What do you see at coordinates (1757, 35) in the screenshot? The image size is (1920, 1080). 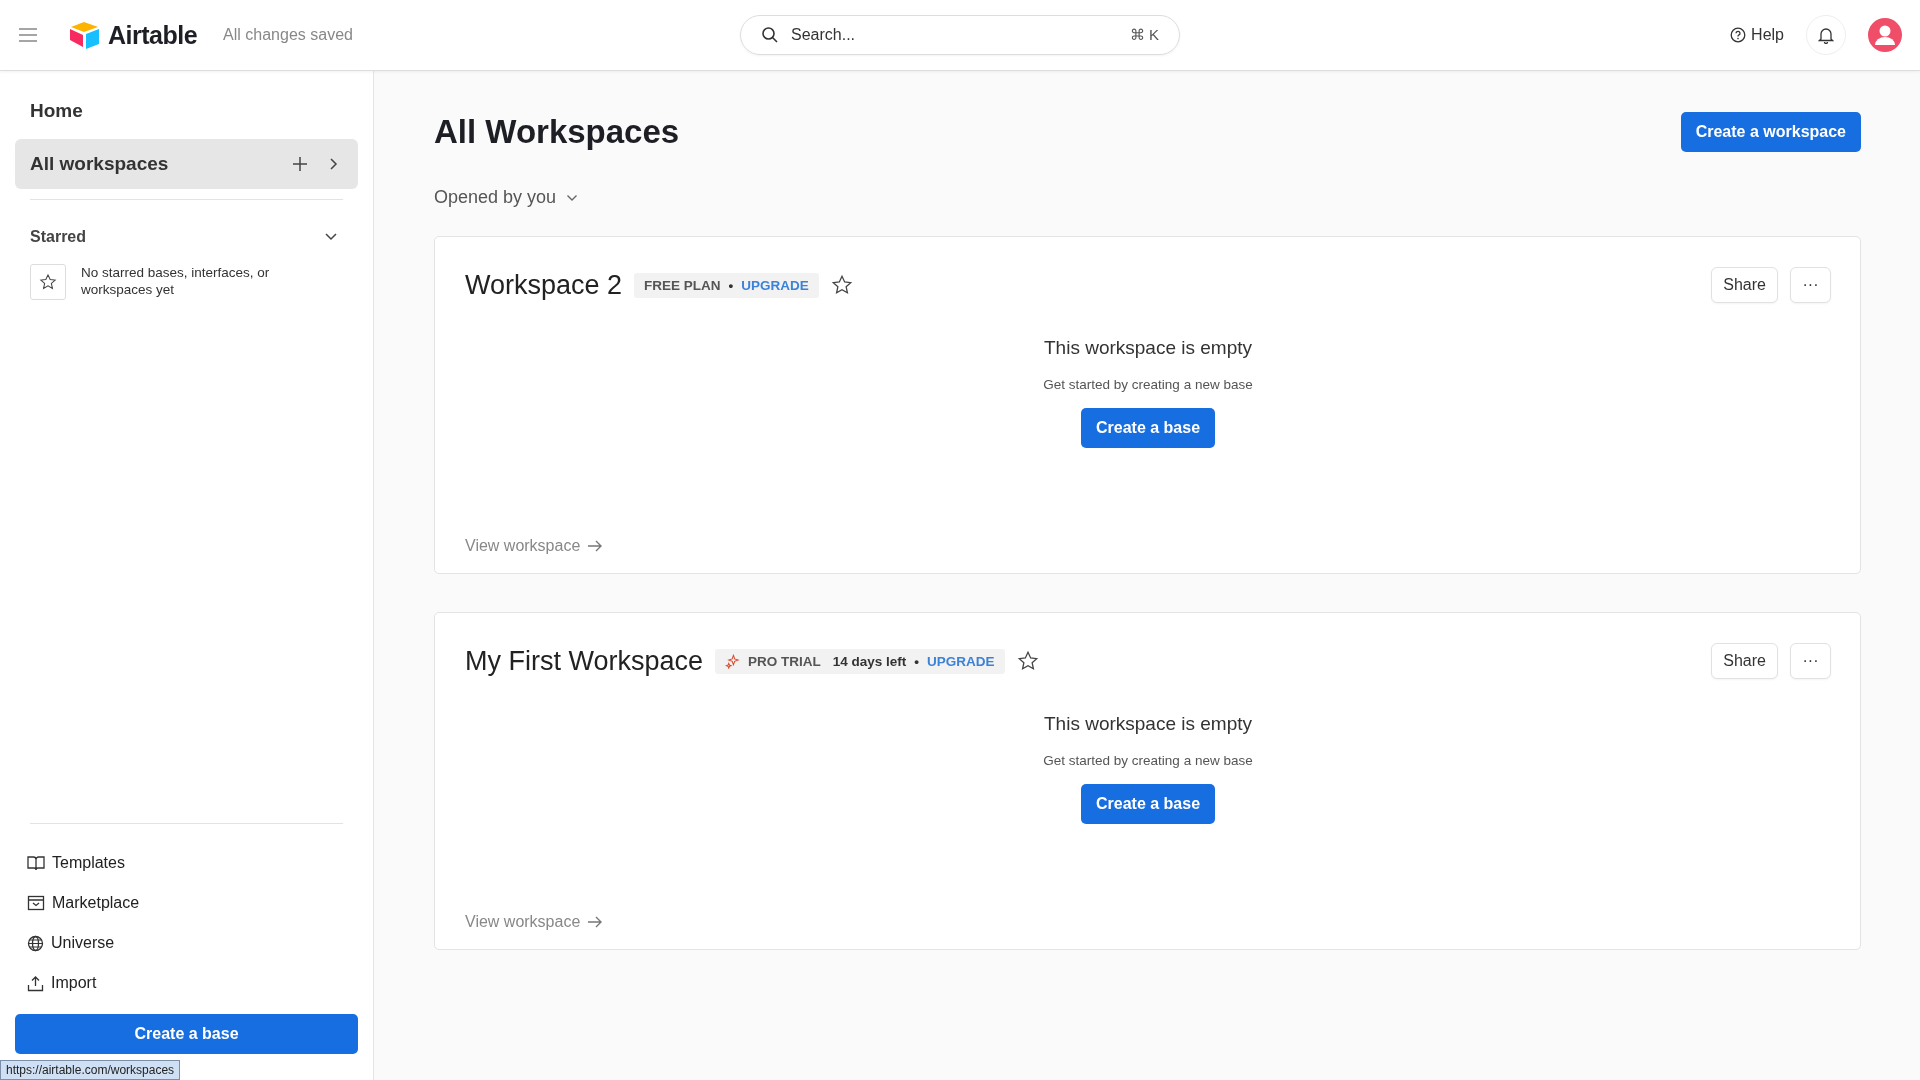 I see `help-link: Help` at bounding box center [1757, 35].